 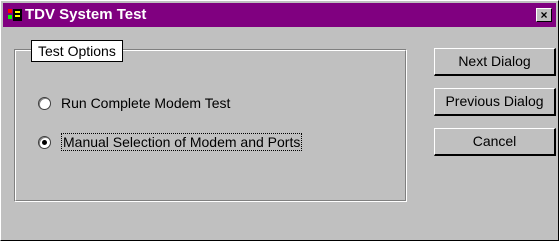 I want to click on tdv-app-icon, so click(x=15, y=15).